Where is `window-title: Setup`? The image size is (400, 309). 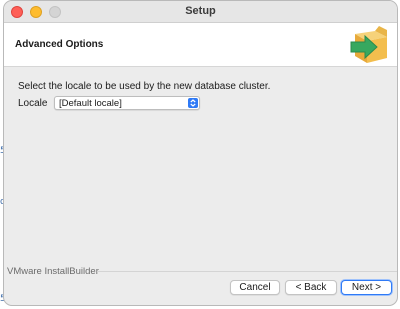
window-title: Setup is located at coordinates (200, 11).